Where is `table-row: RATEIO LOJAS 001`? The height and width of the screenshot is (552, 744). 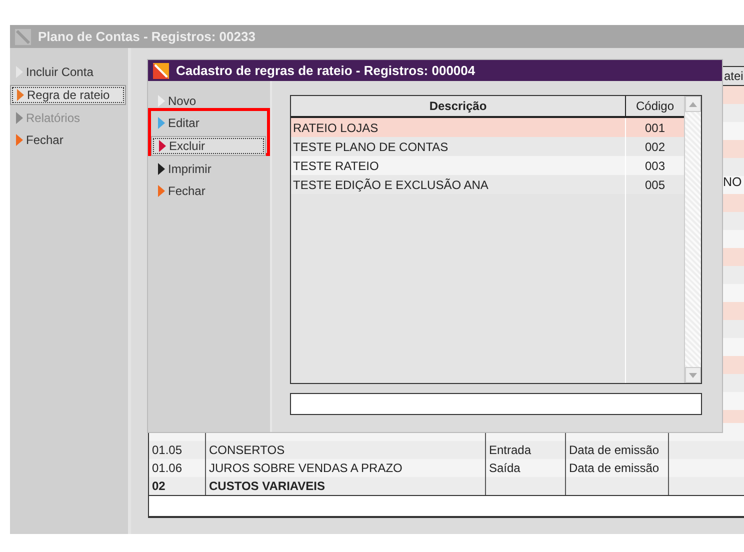
table-row: RATEIO LOJAS 001 is located at coordinates (487, 127).